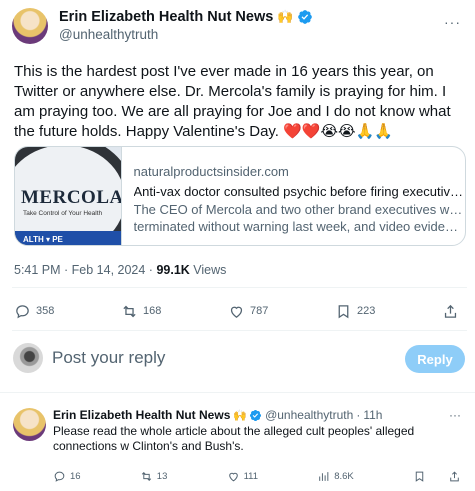  I want to click on thumbnail-tagline: Take Control of Your Health, so click(63, 213).